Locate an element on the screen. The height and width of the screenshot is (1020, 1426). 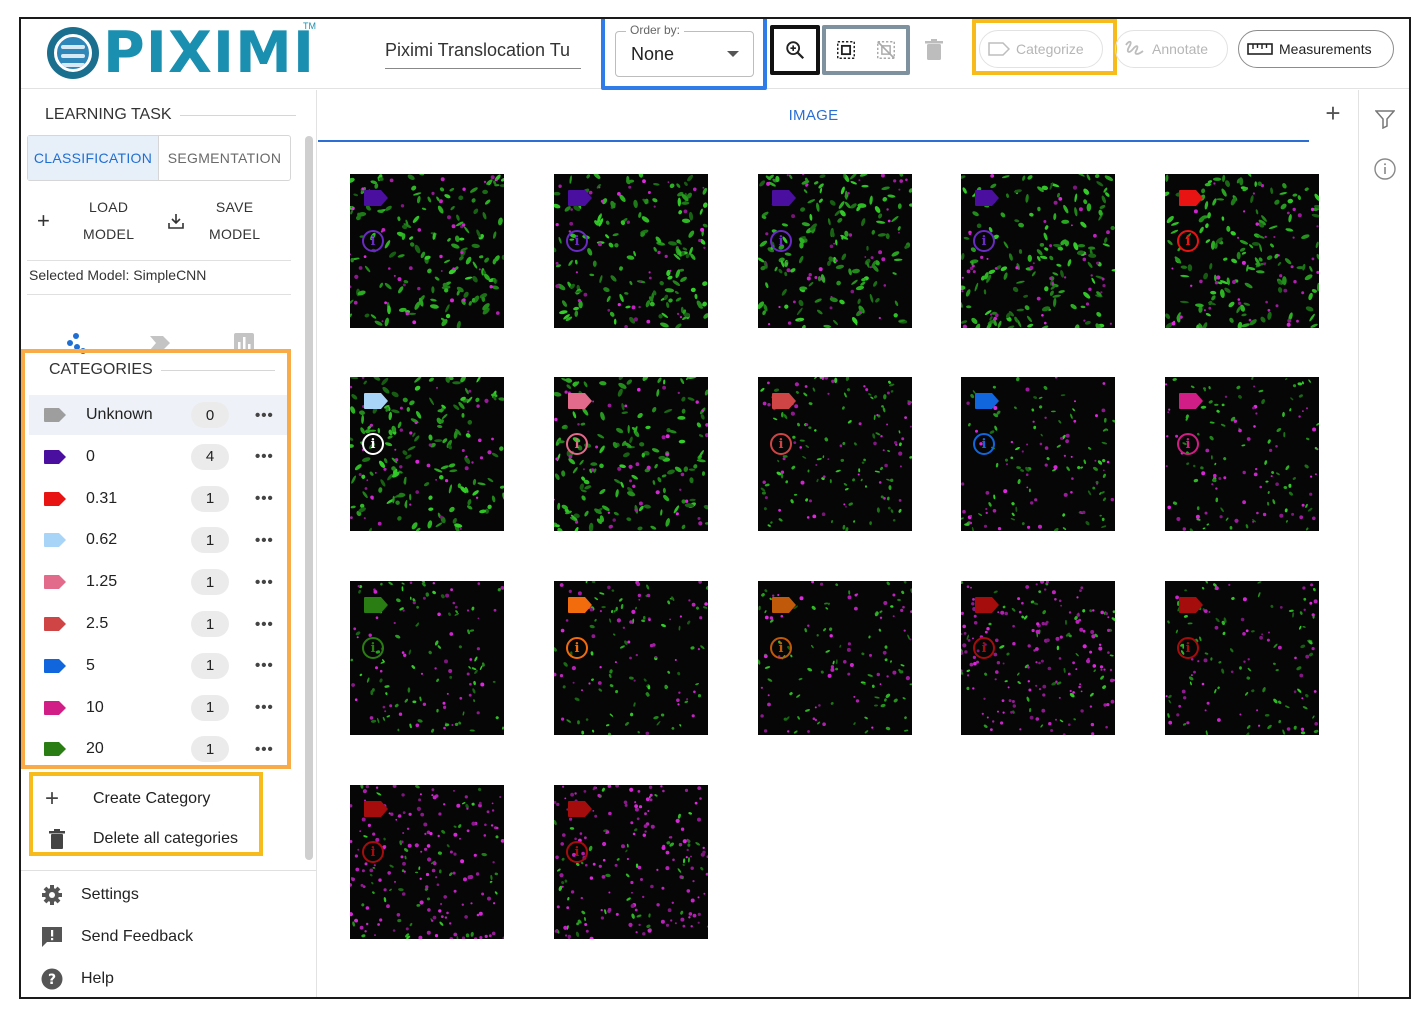
deselect-all-button is located at coordinates (886, 50).